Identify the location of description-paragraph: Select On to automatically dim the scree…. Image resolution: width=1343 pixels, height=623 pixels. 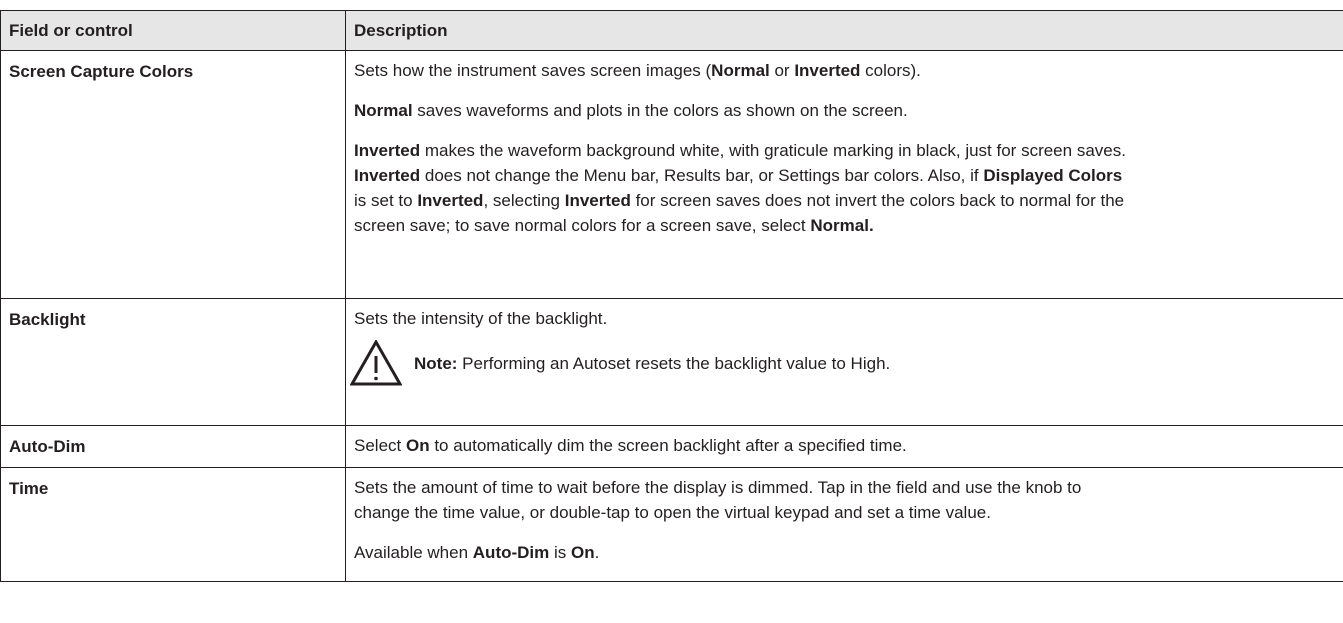
(846, 445).